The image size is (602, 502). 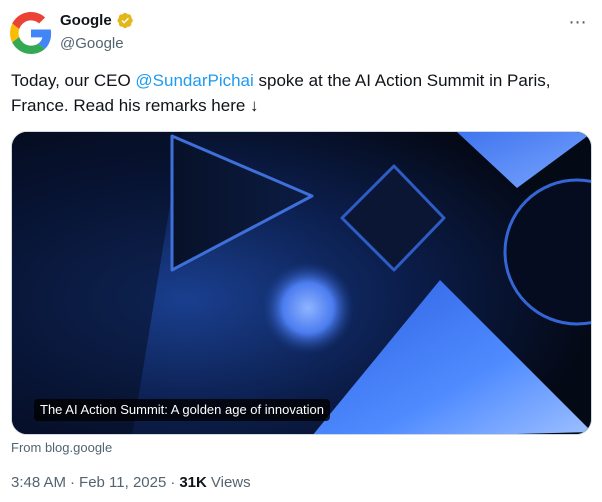 What do you see at coordinates (92, 43) in the screenshot?
I see `author-handle: @Google` at bounding box center [92, 43].